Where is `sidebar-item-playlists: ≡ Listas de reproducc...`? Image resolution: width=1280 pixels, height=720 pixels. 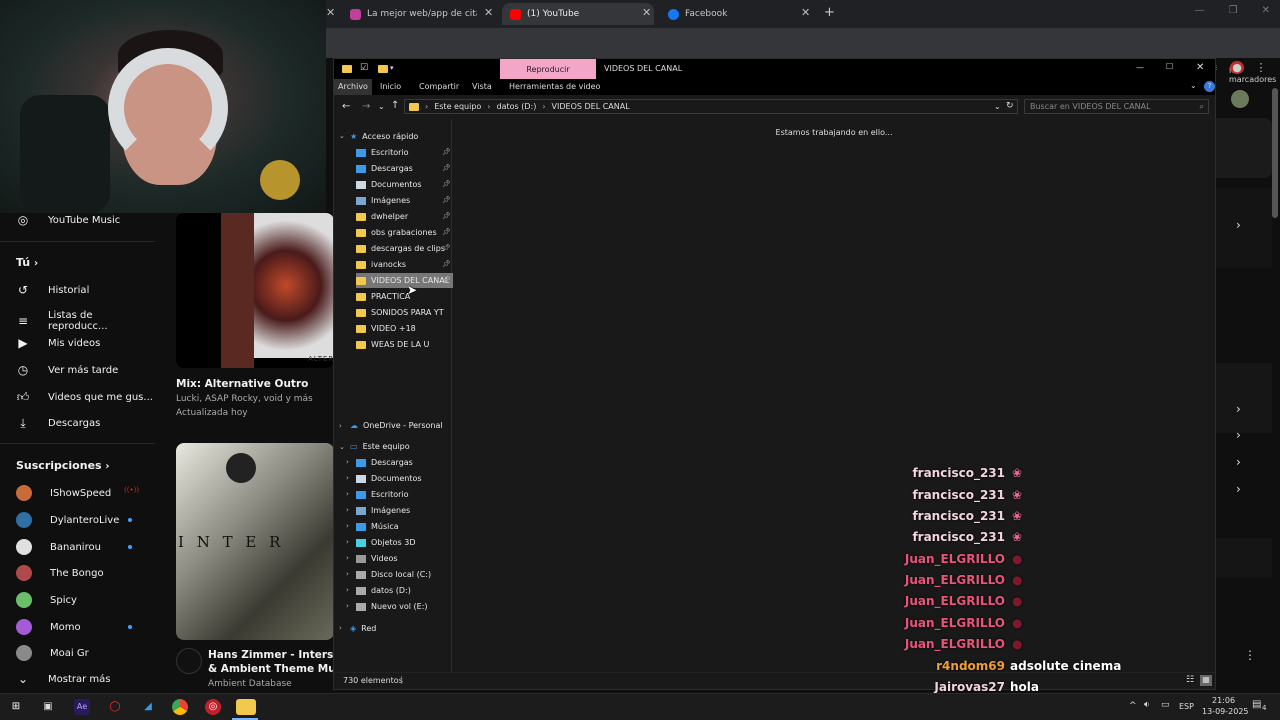
sidebar-item-playlists: ≡ Listas de reproducc... is located at coordinates (85, 321).